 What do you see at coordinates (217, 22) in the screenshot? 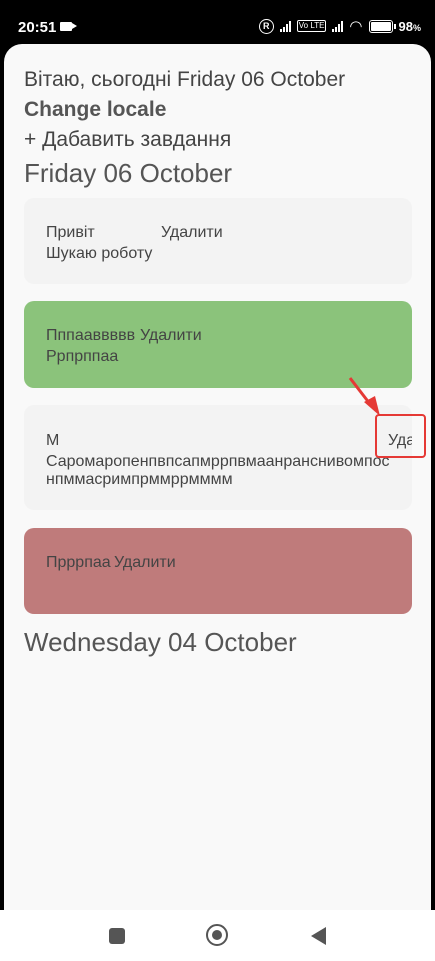
I see `status-bar: 20:51 R Vo LTE ◠ 98%` at bounding box center [217, 22].